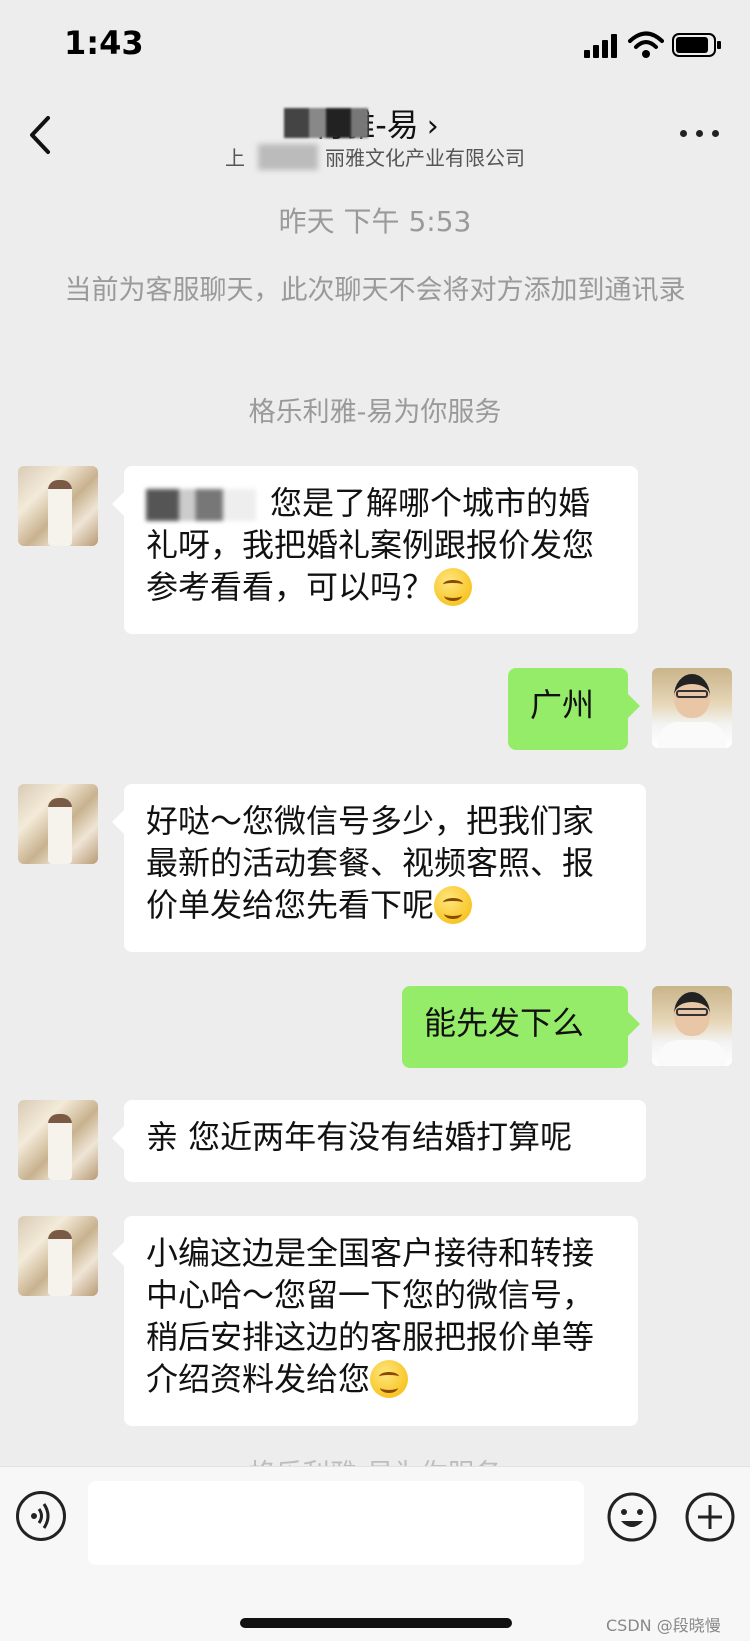 The height and width of the screenshot is (1641, 750). What do you see at coordinates (710, 1517) in the screenshot?
I see `plus-button` at bounding box center [710, 1517].